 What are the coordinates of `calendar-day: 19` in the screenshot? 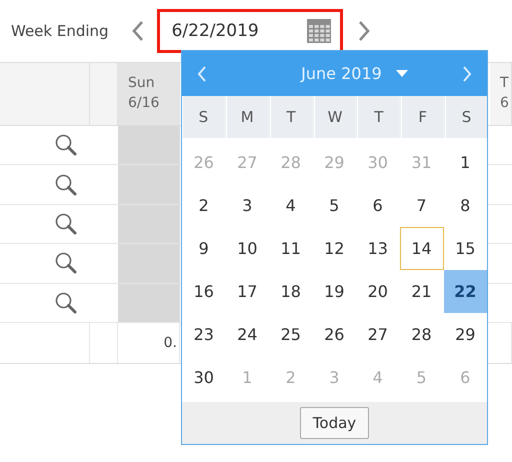 It's located at (334, 291).